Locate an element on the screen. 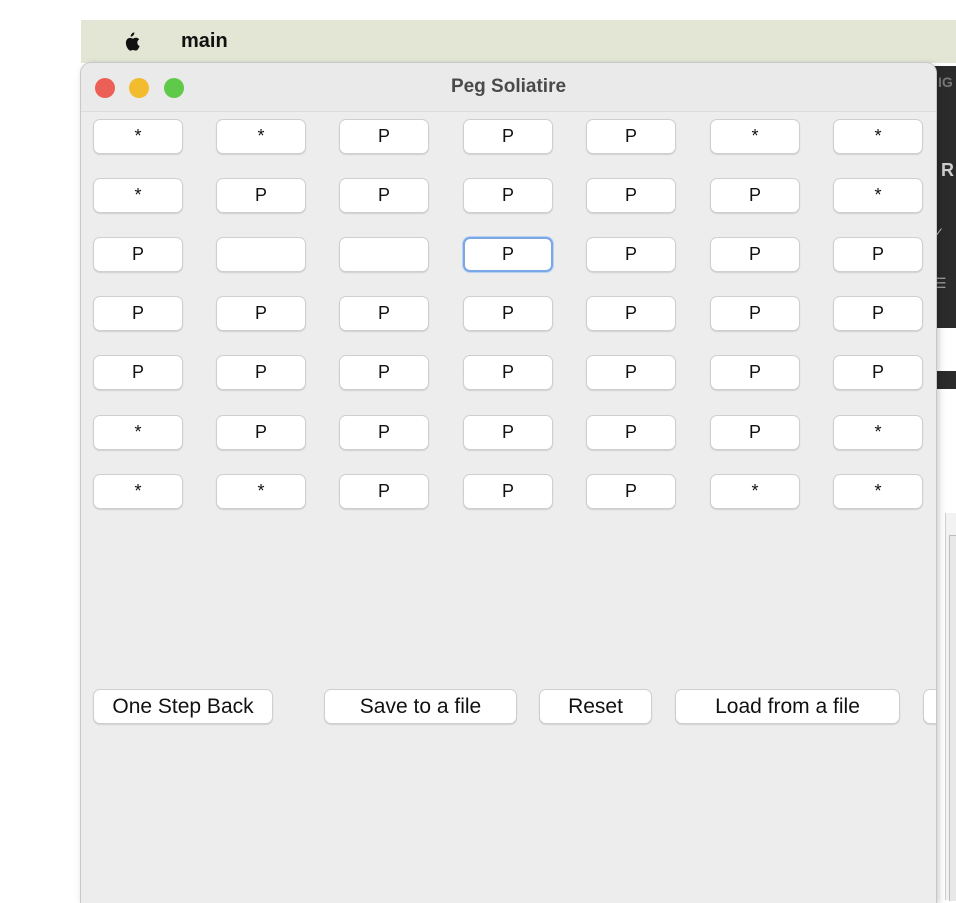 The width and height of the screenshot is (956, 903). menu-bar: main is located at coordinates (518, 41).